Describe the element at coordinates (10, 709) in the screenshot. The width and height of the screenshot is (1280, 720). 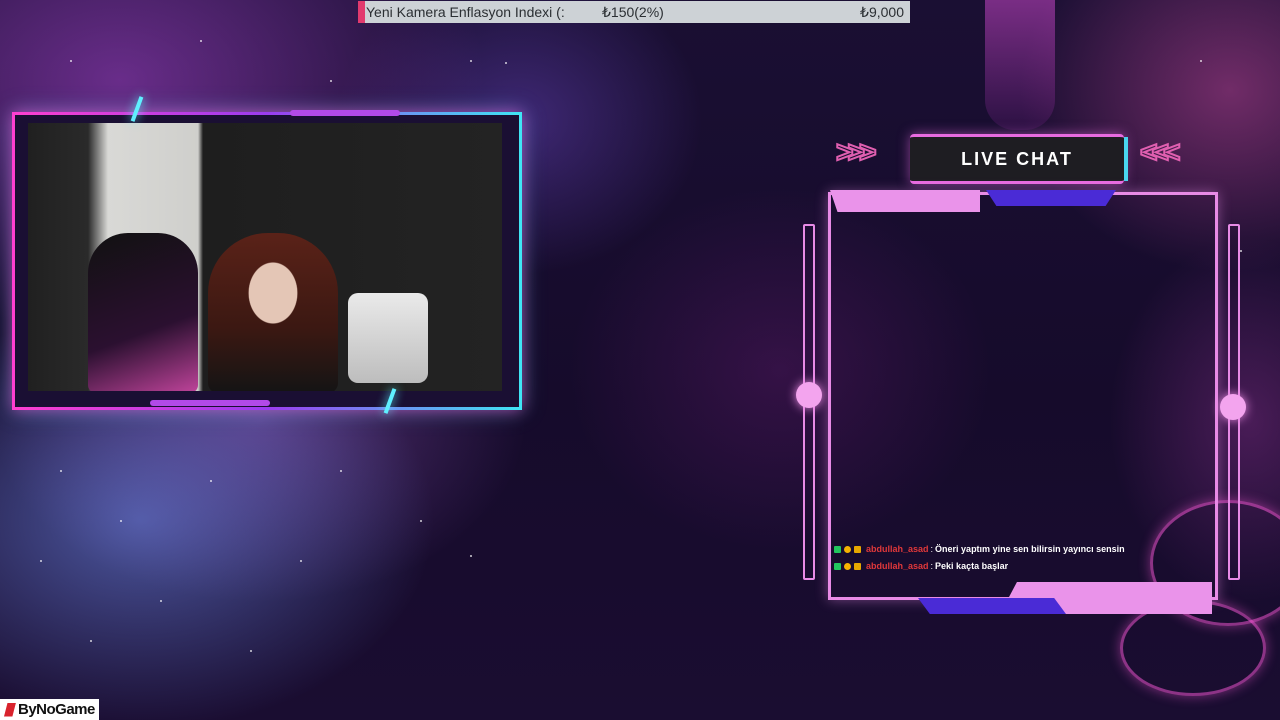
I see `bynogame-mark-icon` at that location.